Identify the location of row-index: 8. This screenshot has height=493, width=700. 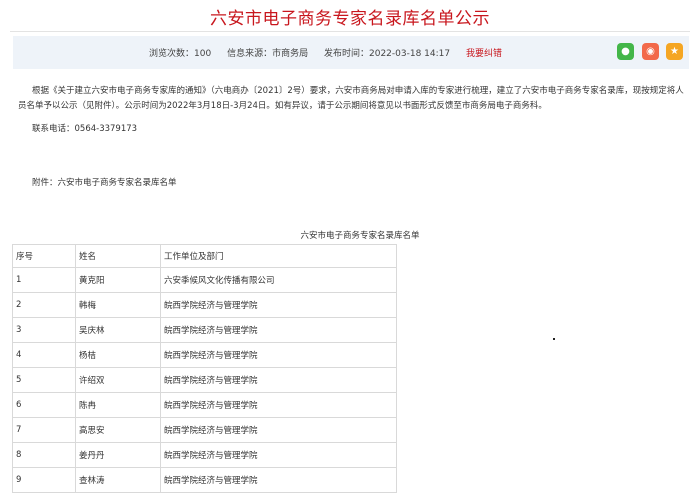
(44, 455).